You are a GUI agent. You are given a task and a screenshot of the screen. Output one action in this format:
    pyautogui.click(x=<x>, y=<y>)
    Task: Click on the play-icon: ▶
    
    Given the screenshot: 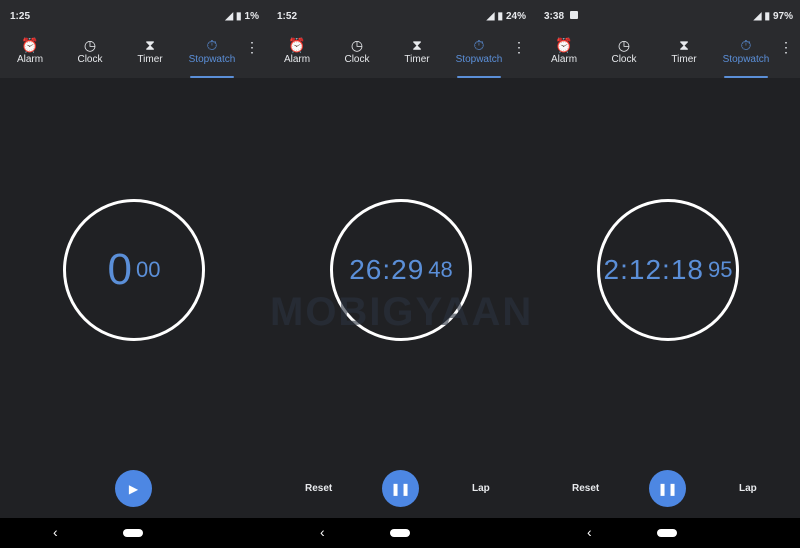 What is the action you would take?
    pyautogui.click(x=133, y=488)
    